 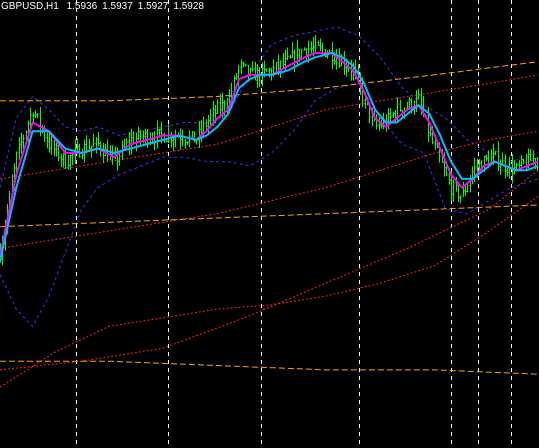 I want to click on ohlc-close: 1.5928, so click(x=188, y=6).